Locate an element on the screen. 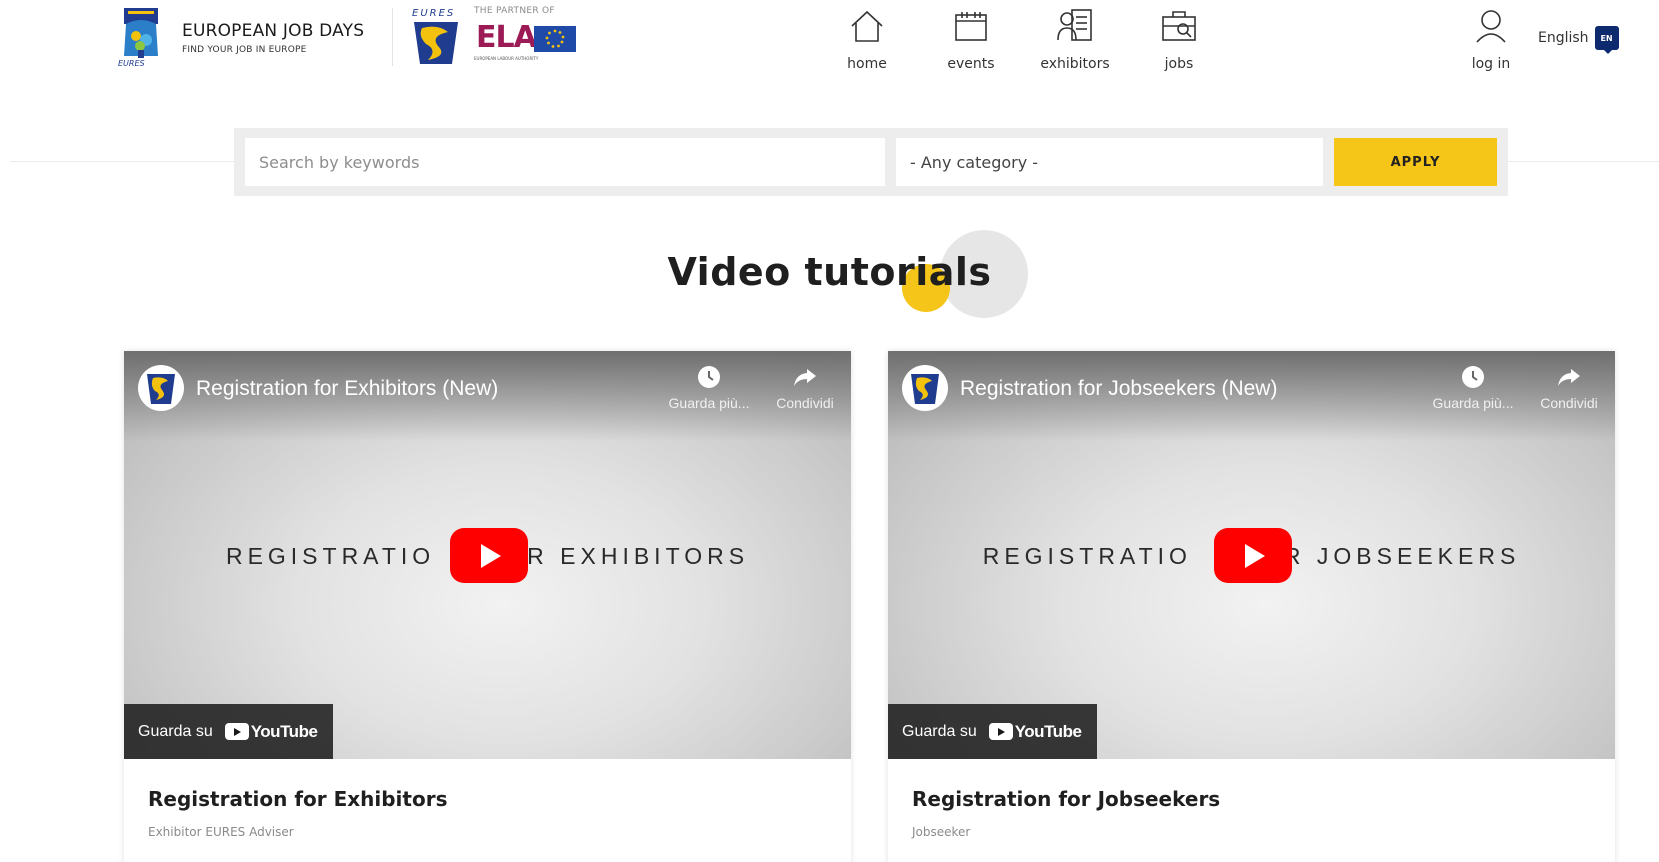 The height and width of the screenshot is (862, 1659). partner-label: THE PARTNER OF is located at coordinates (514, 11).